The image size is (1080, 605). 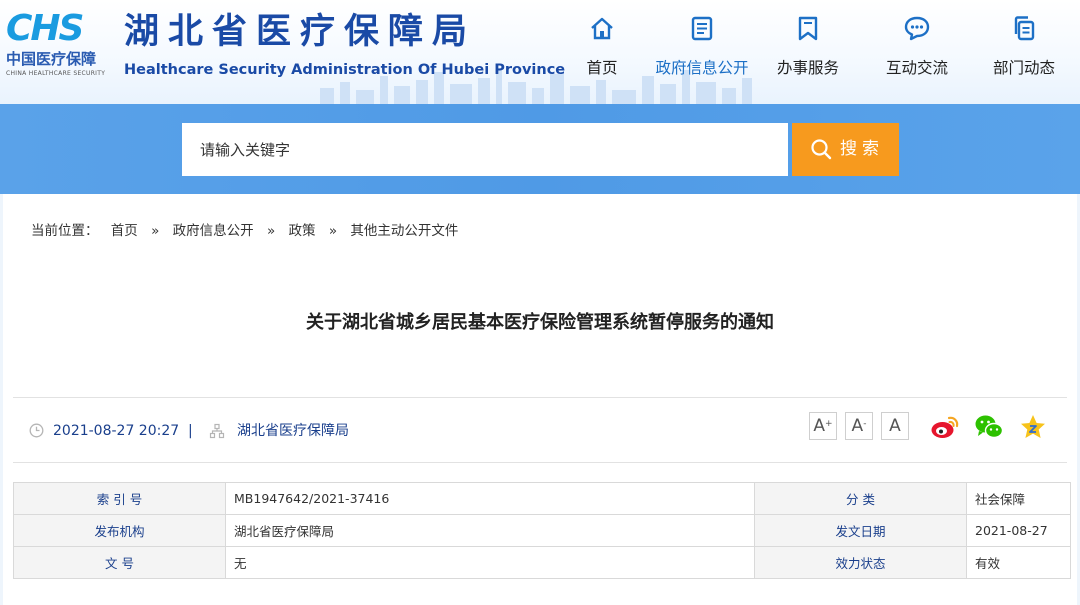 What do you see at coordinates (217, 431) in the screenshot?
I see `organization-icon` at bounding box center [217, 431].